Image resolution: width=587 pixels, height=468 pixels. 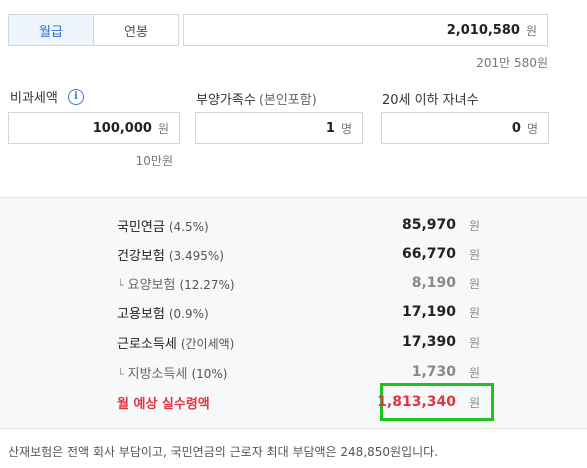 I want to click on dependents-label: 부양가족수 (본인포함), so click(x=256, y=98).